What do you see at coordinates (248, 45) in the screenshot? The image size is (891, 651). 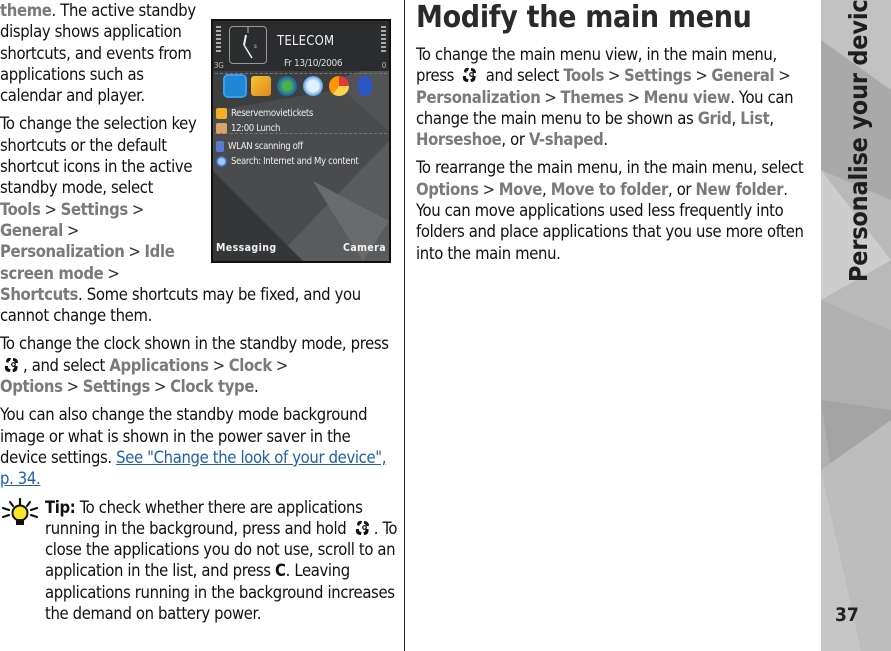 I see `analog-clock-icon: s` at bounding box center [248, 45].